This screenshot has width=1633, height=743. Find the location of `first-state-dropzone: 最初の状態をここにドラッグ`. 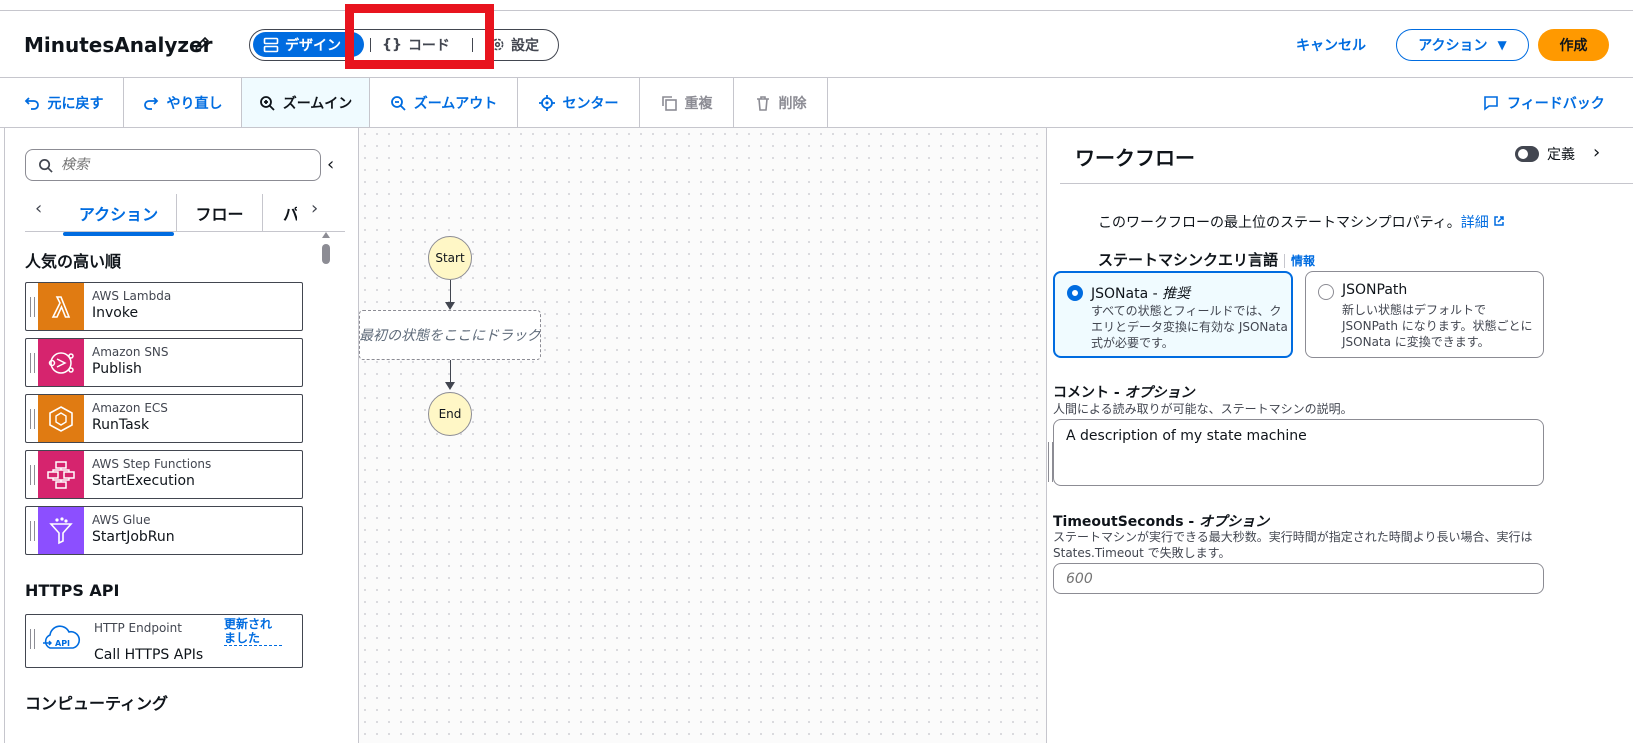

first-state-dropzone: 最初の状態をここにドラッグ is located at coordinates (450, 335).